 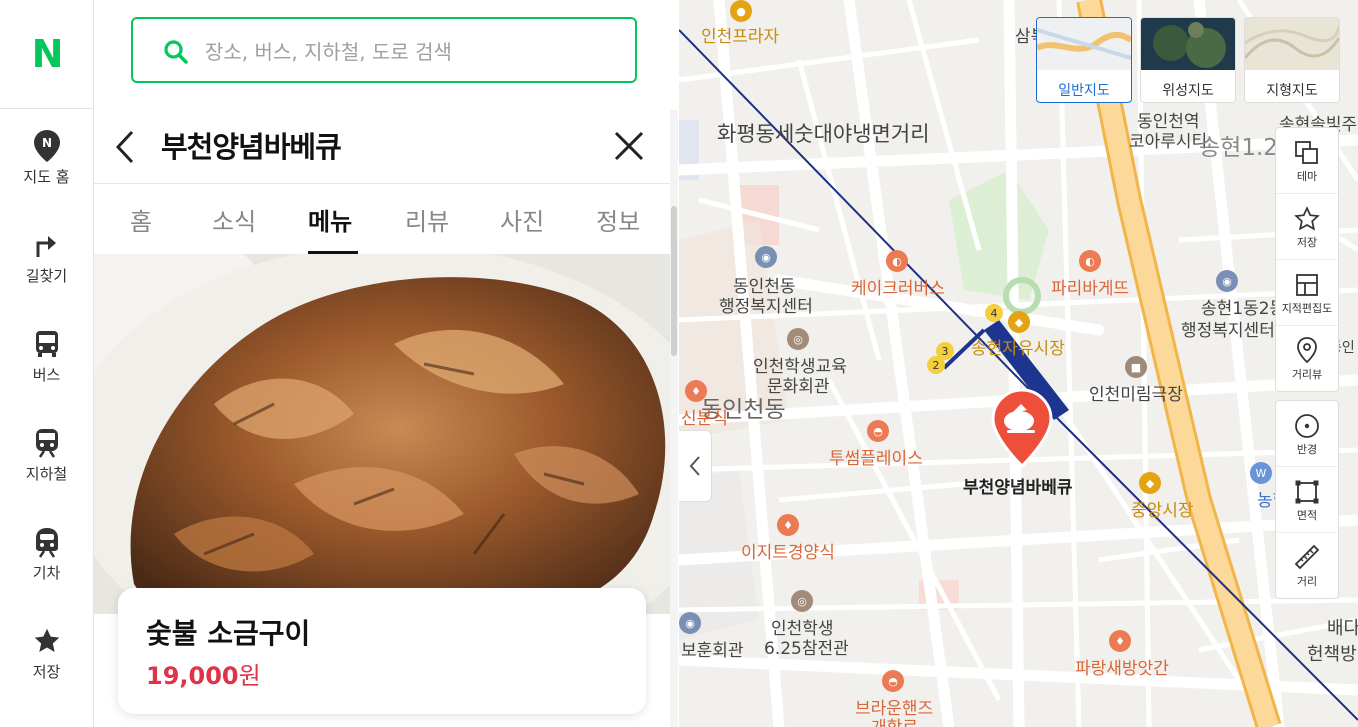 I want to click on menu-item-price-unit: 원, so click(x=249, y=676).